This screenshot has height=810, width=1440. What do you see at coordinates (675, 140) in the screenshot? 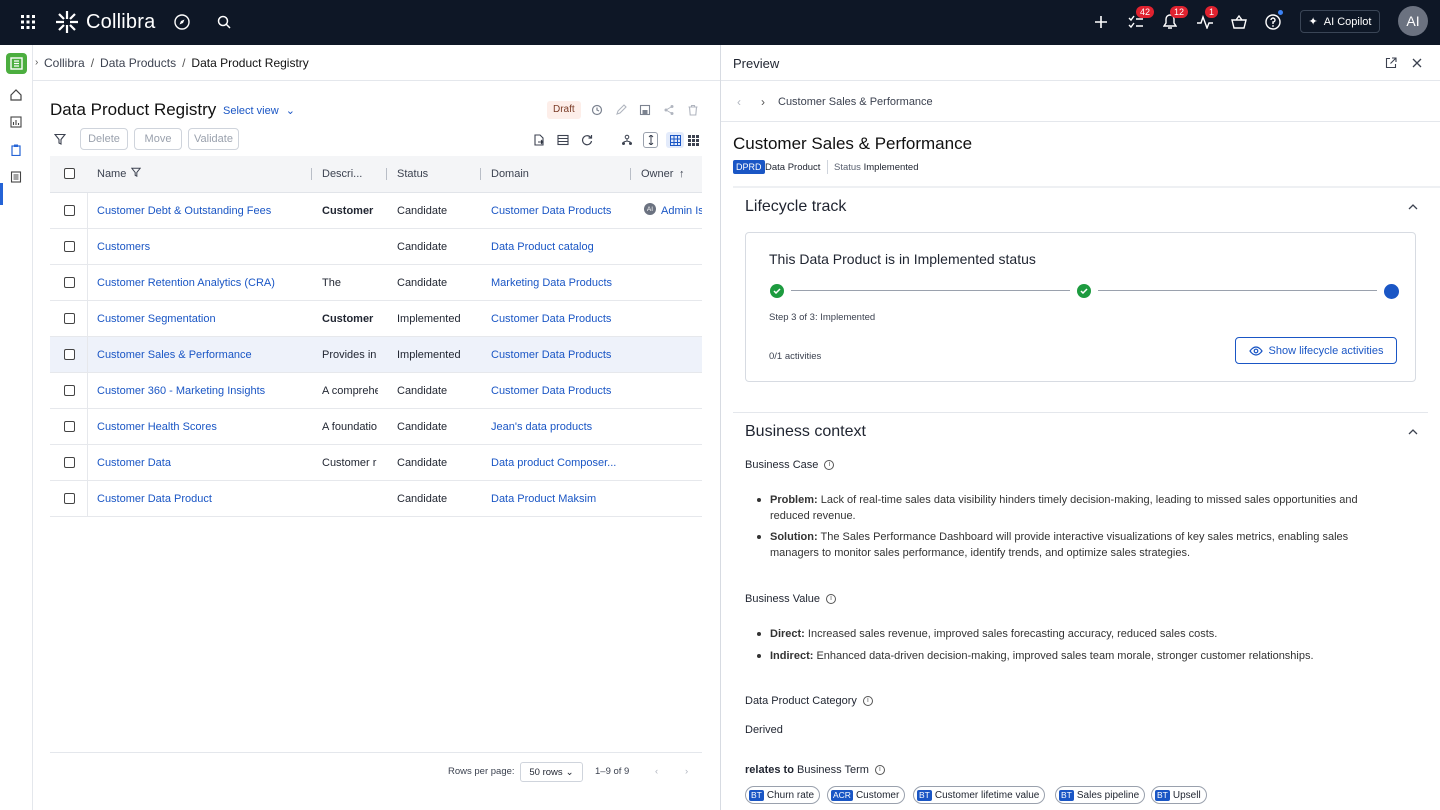
I see `table-view-icon` at bounding box center [675, 140].